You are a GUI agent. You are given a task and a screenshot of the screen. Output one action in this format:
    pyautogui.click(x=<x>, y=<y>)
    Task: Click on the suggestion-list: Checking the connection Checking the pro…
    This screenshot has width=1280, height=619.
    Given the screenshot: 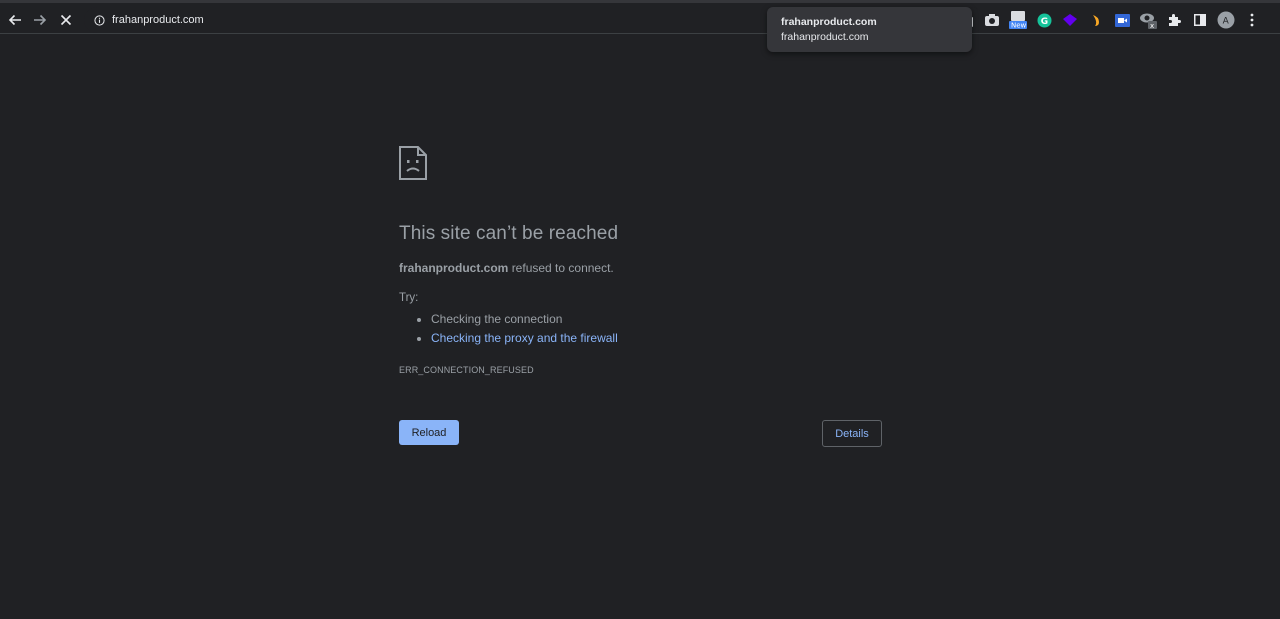 What is the action you would take?
    pyautogui.click(x=640, y=329)
    